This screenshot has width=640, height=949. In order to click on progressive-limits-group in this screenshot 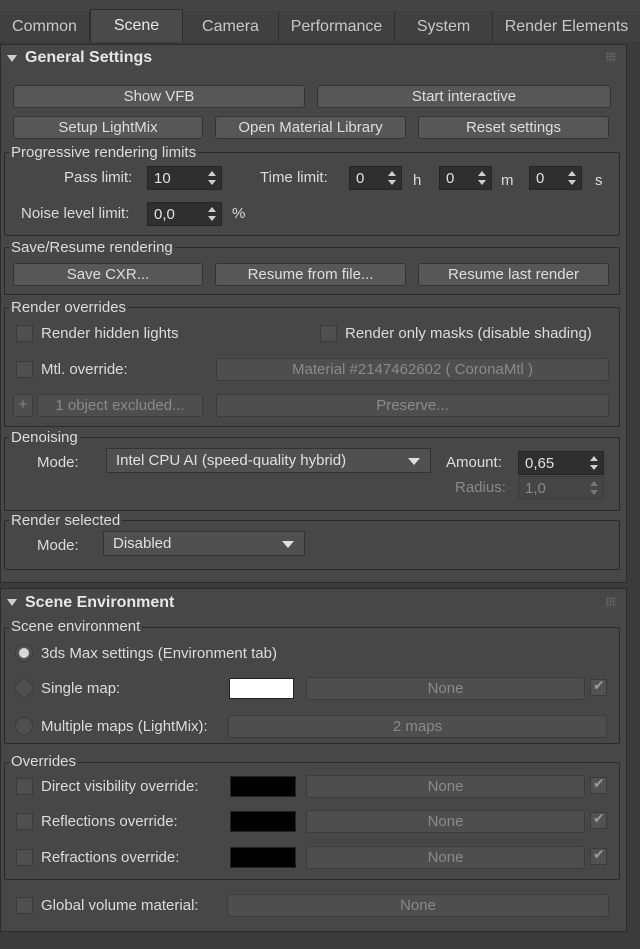, I will do `click(312, 194)`.